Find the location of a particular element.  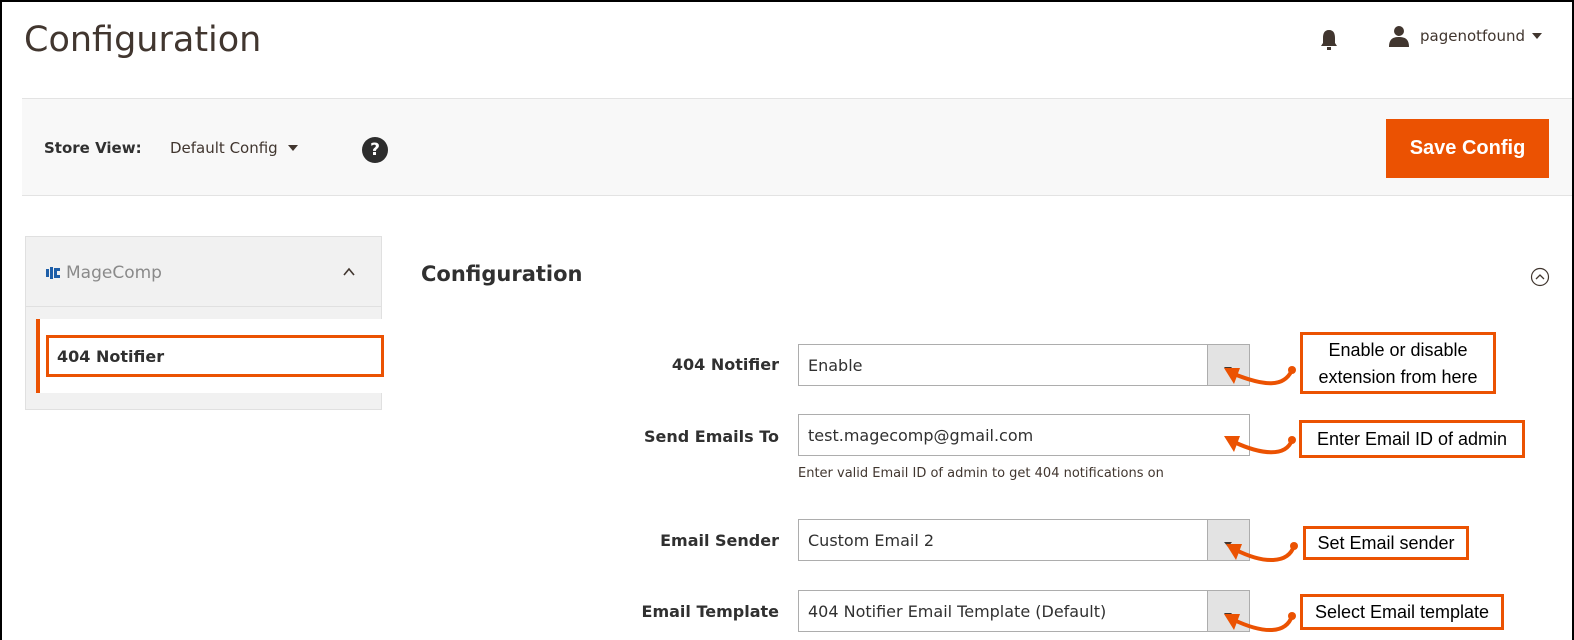

user-name: pagenotfound is located at coordinates (1473, 36).